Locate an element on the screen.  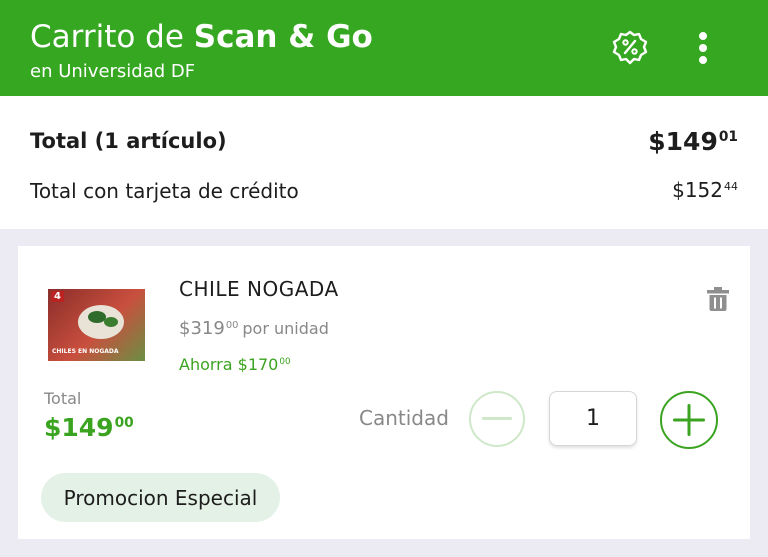
trash-icon is located at coordinates (718, 299).